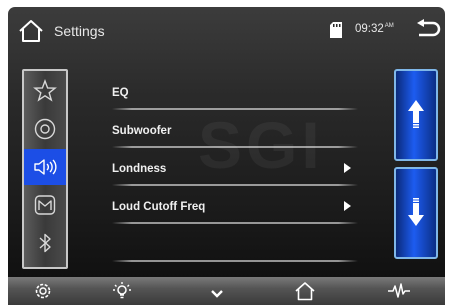 This screenshot has width=454, height=305. What do you see at coordinates (369, 29) in the screenshot?
I see `clock-time: 09:32` at bounding box center [369, 29].